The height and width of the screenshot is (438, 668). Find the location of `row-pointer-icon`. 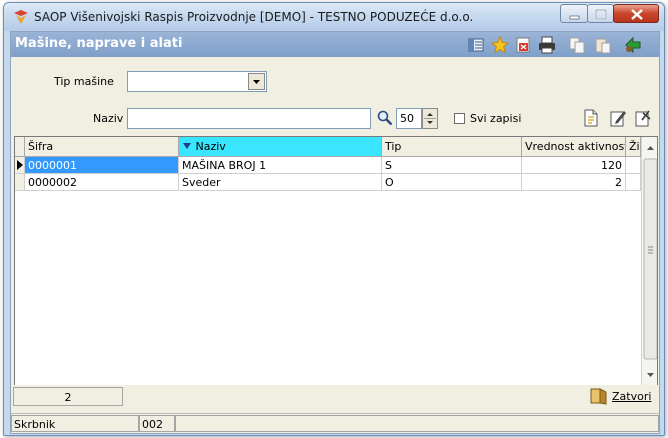

row-pointer-icon is located at coordinates (20, 165).